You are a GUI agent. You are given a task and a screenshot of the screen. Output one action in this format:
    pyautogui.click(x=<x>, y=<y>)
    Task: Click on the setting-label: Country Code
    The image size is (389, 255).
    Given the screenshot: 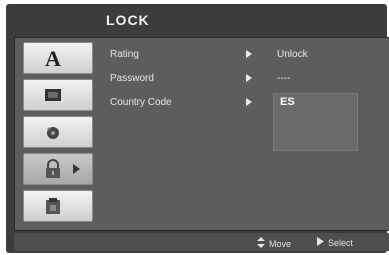 What is the action you would take?
    pyautogui.click(x=141, y=102)
    